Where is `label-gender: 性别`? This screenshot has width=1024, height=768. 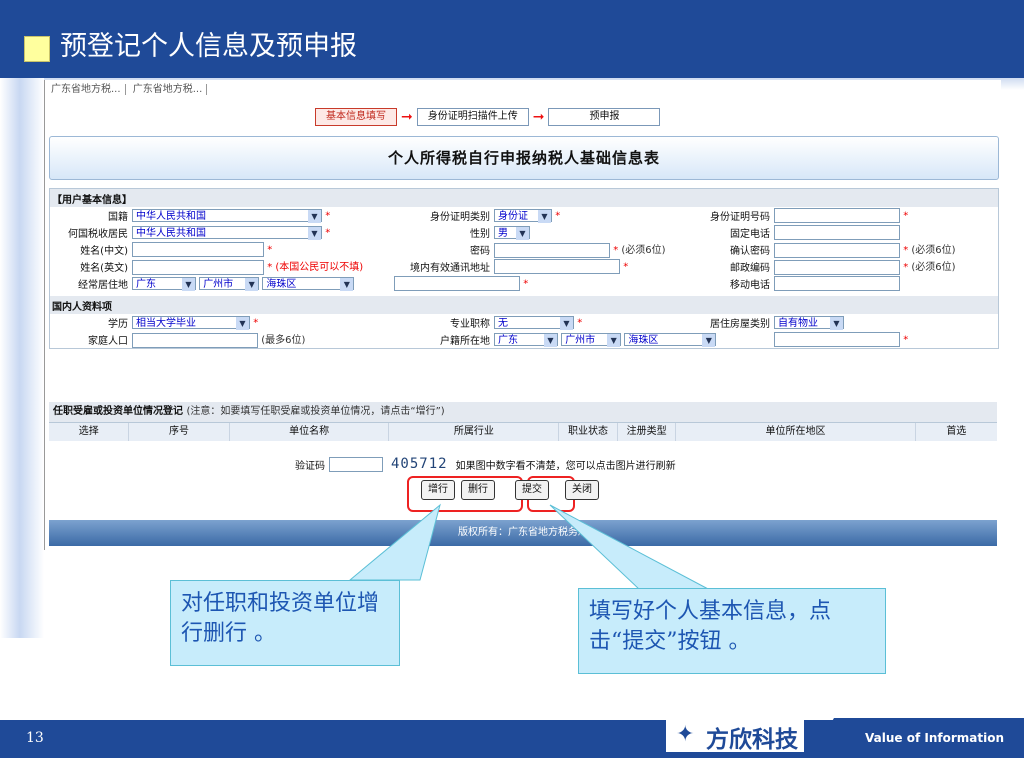 label-gender: 性别 is located at coordinates (480, 234).